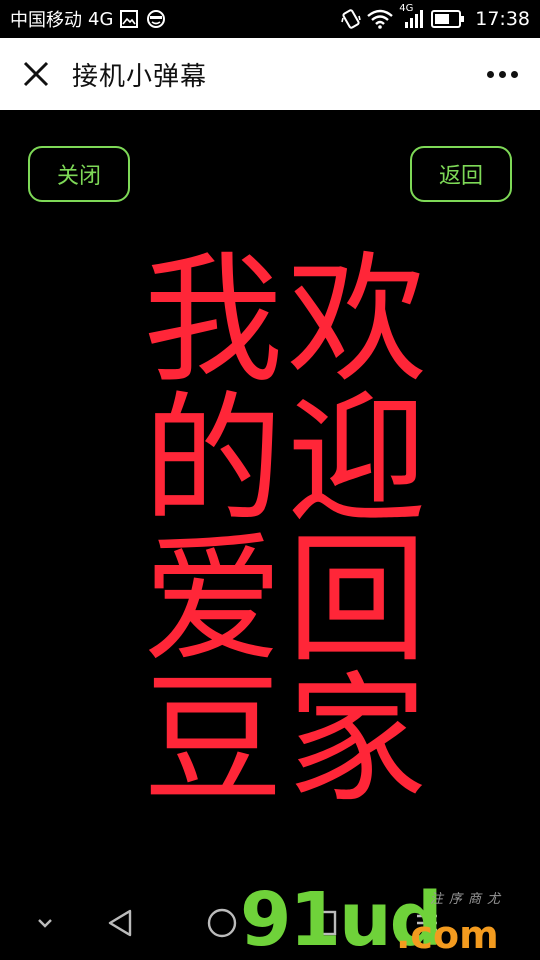  I want to click on back-triangle-icon, so click(120, 922).